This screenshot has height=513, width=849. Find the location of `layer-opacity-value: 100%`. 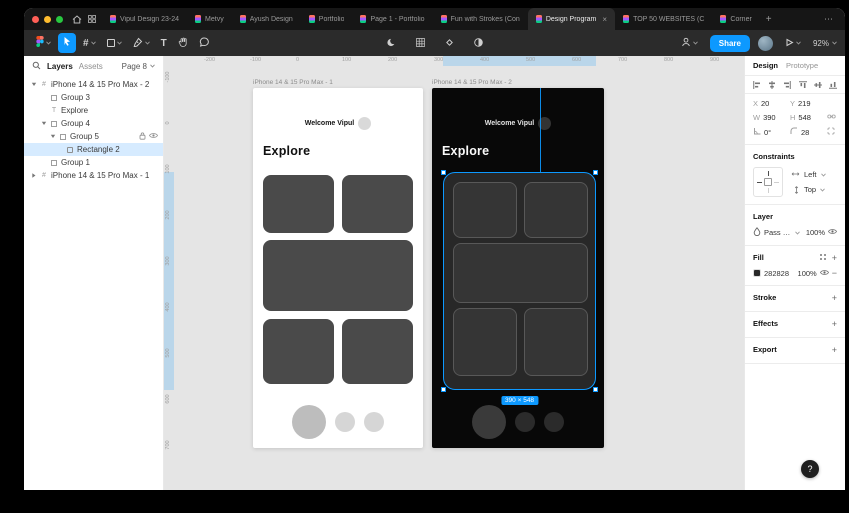

layer-opacity-value: 100% is located at coordinates (815, 232).